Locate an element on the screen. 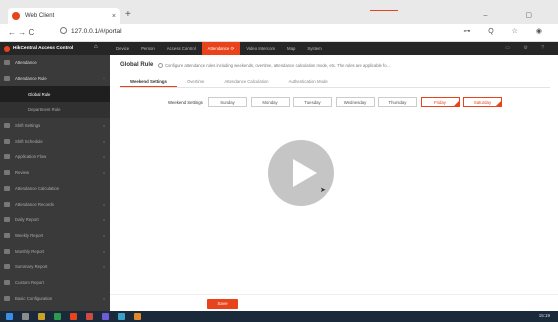 The image size is (558, 322). sidebar-item-attendance-rule: Attendance Rule ^ is located at coordinates (55, 79).